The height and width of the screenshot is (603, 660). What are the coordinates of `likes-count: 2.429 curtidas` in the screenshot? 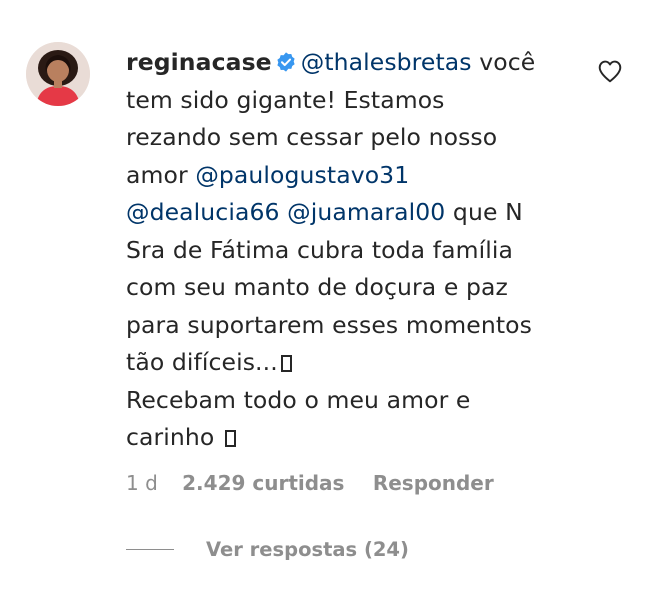 It's located at (263, 483).